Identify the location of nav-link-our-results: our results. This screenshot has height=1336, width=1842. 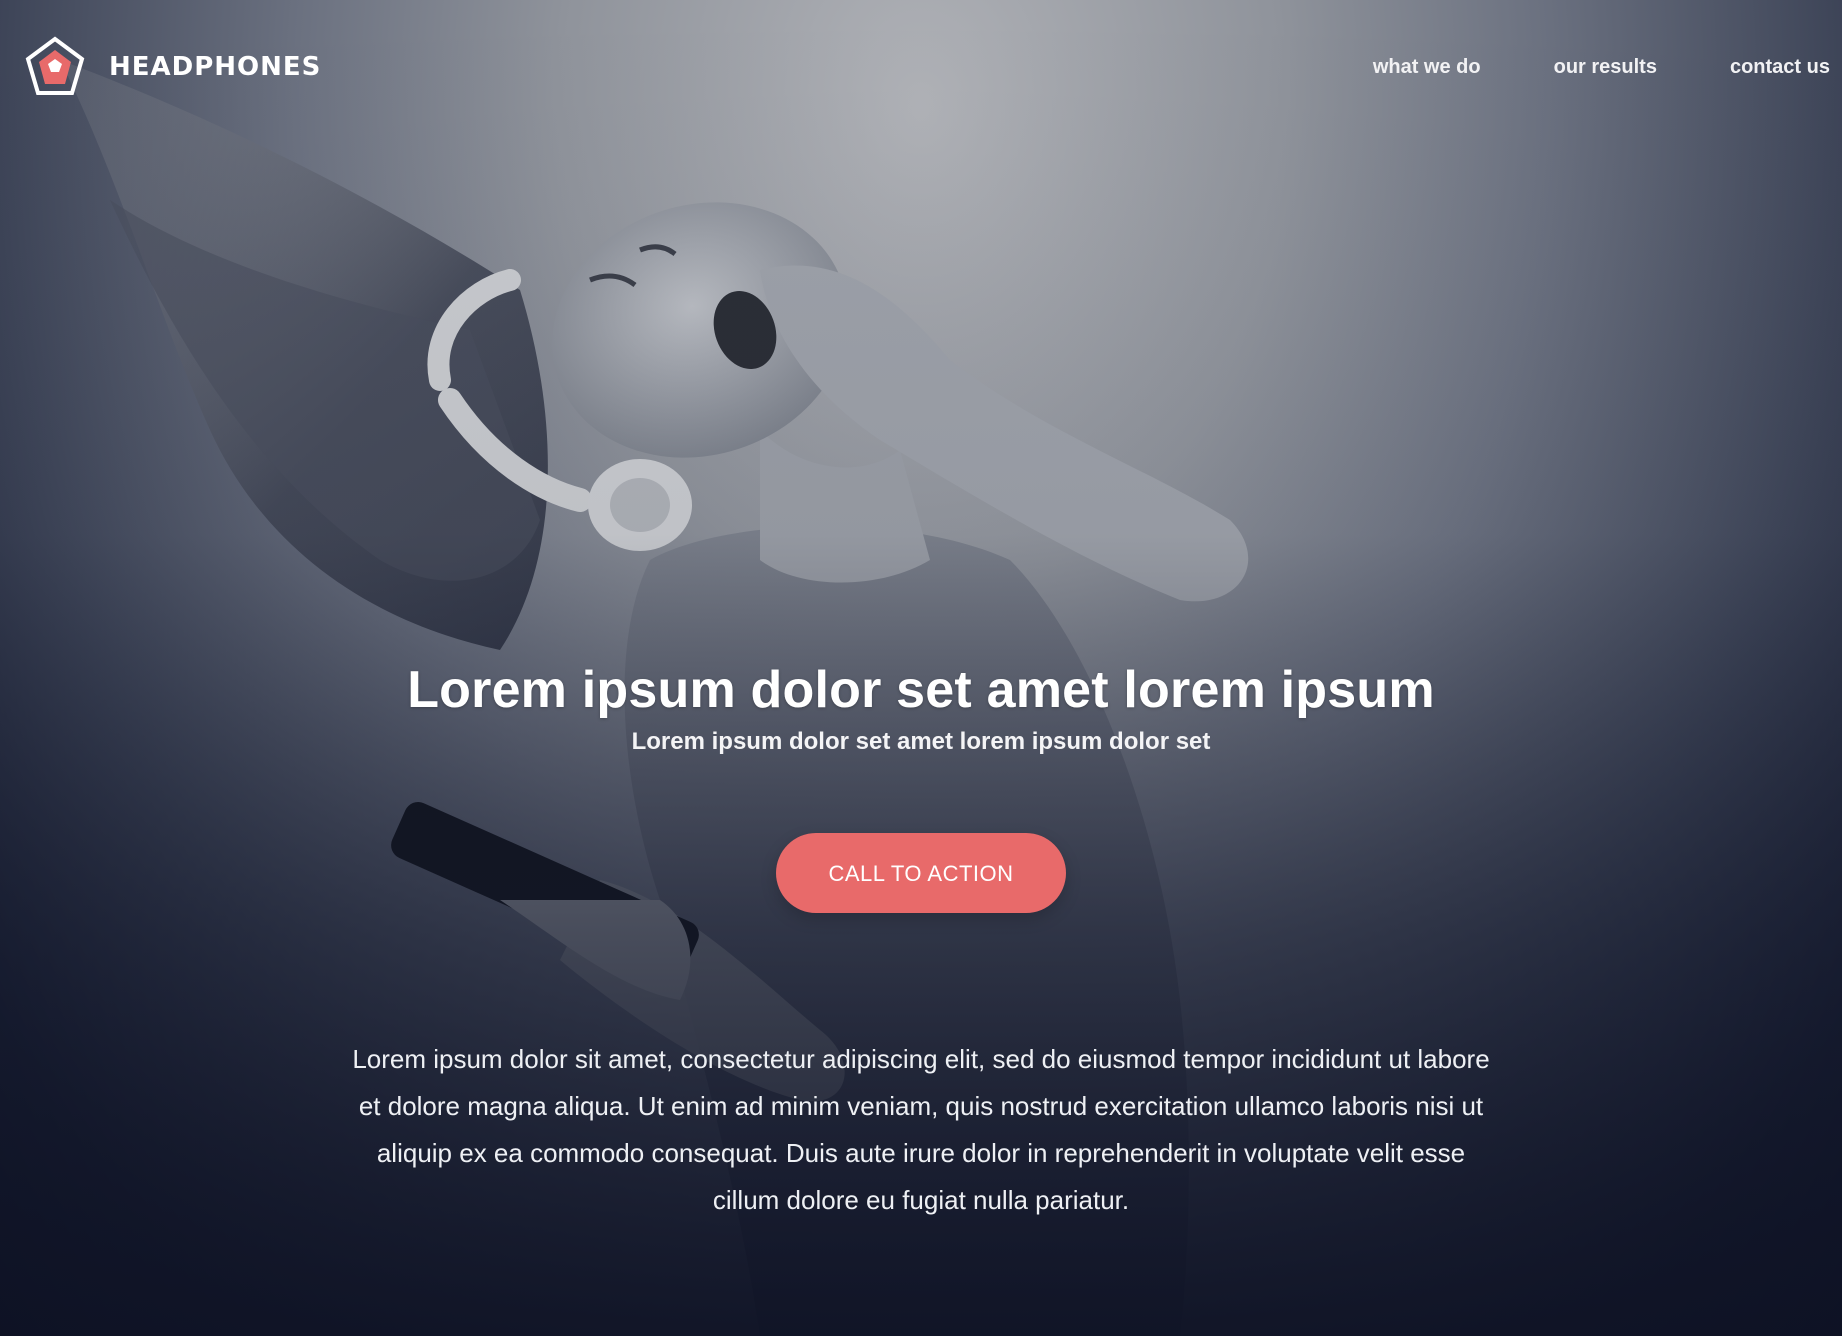
(1605, 67).